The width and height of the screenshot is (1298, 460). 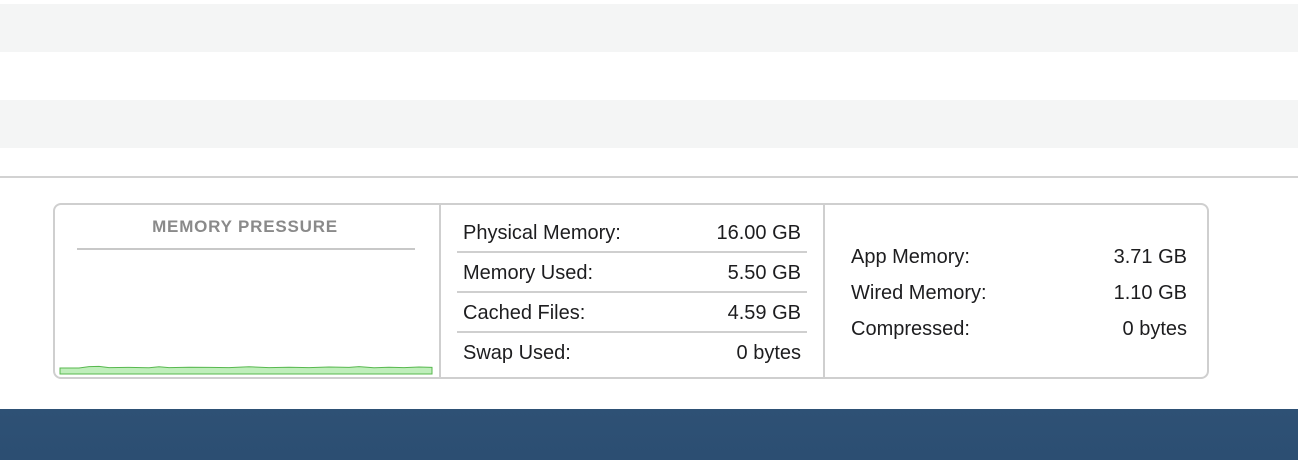 I want to click on breakdown-label: Compressed:, so click(x=910, y=329).